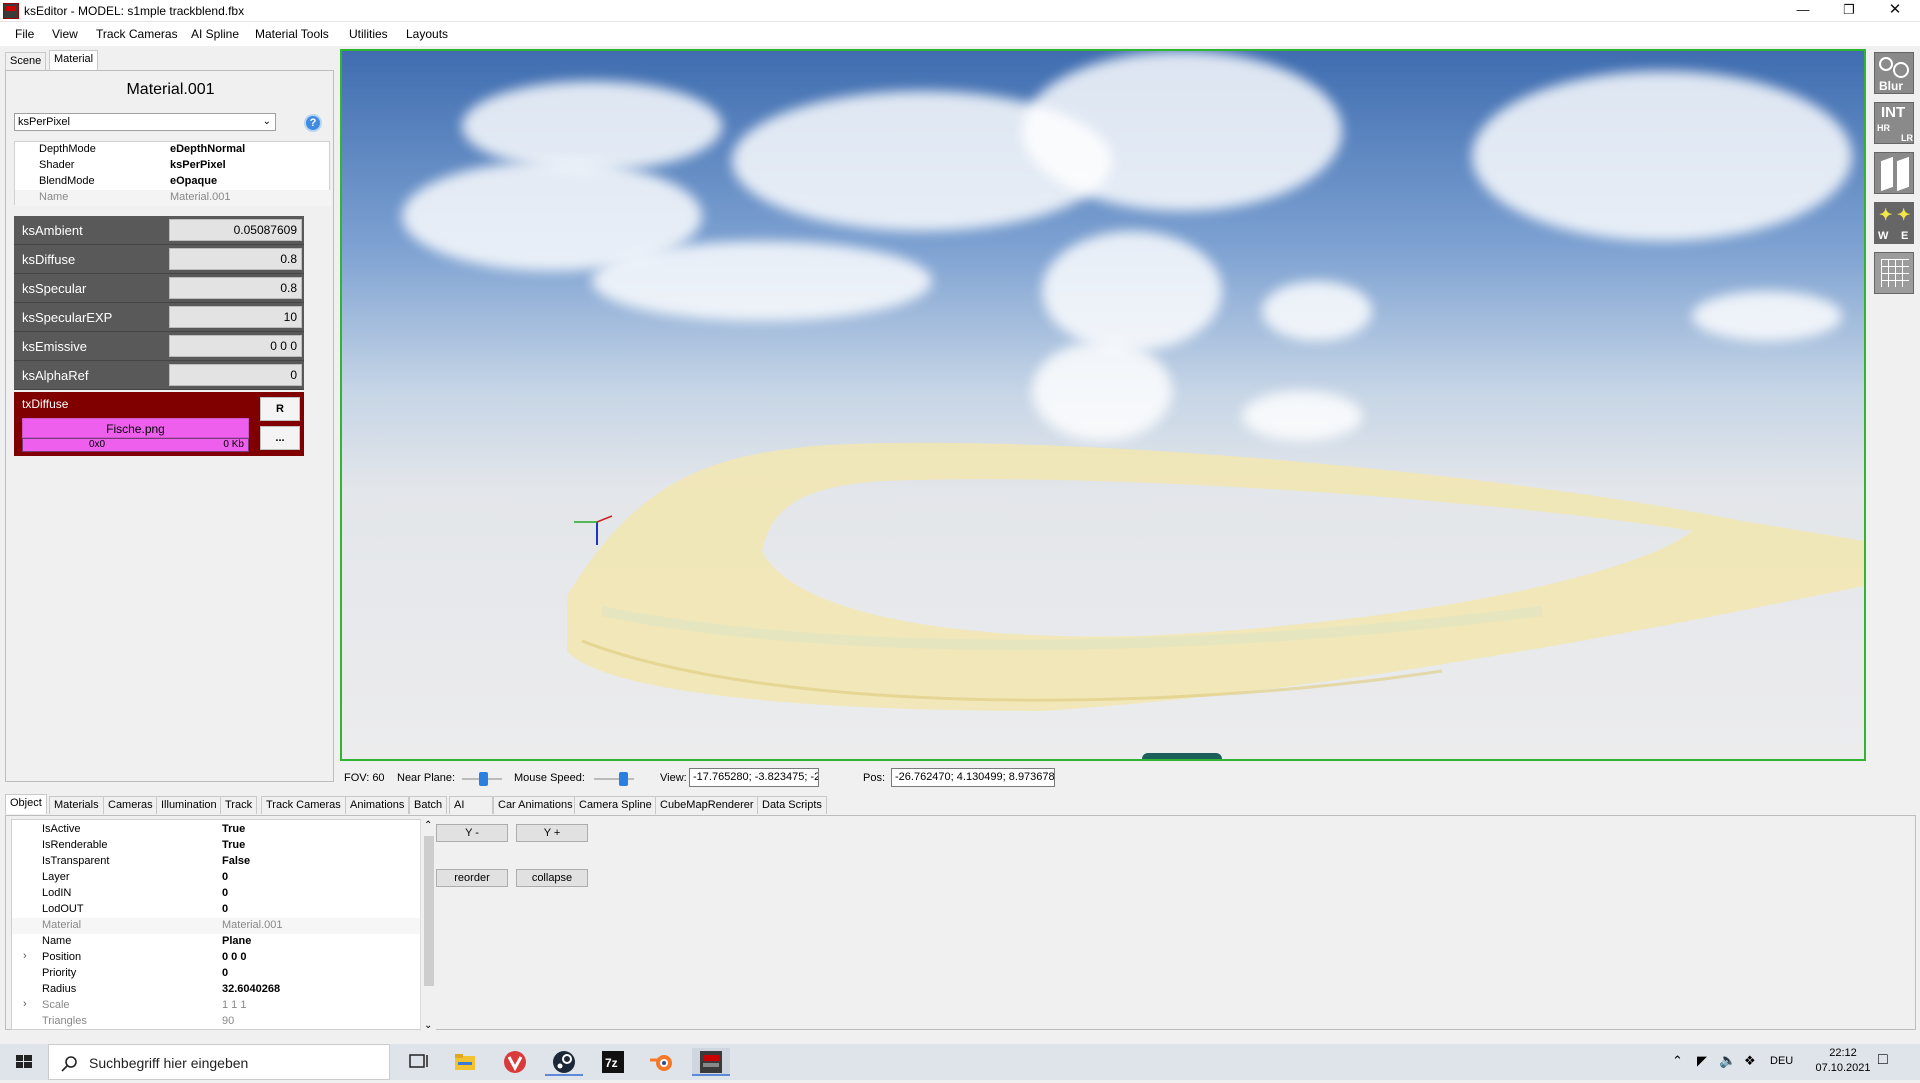  What do you see at coordinates (427, 34) in the screenshot?
I see `menu-layouts: Layouts` at bounding box center [427, 34].